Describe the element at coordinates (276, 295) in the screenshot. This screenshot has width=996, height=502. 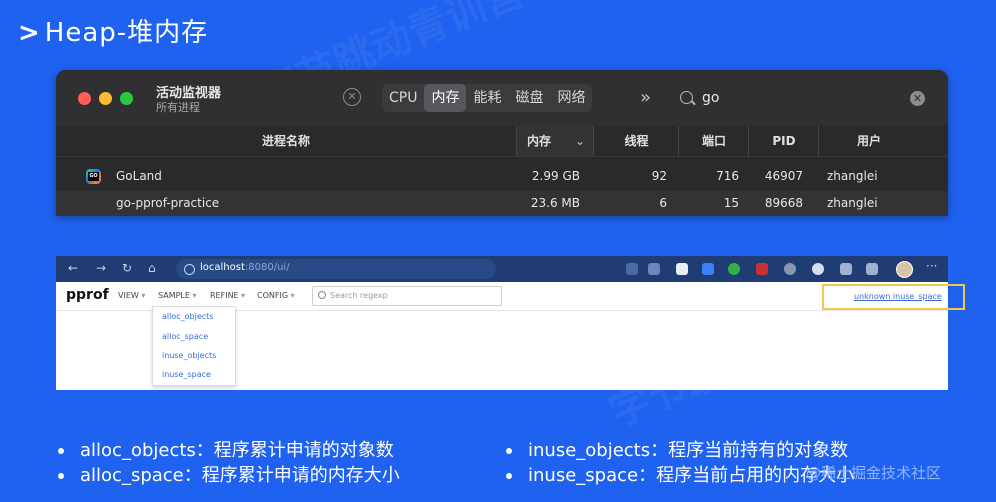
I see `menu-config: CONFIG` at that location.